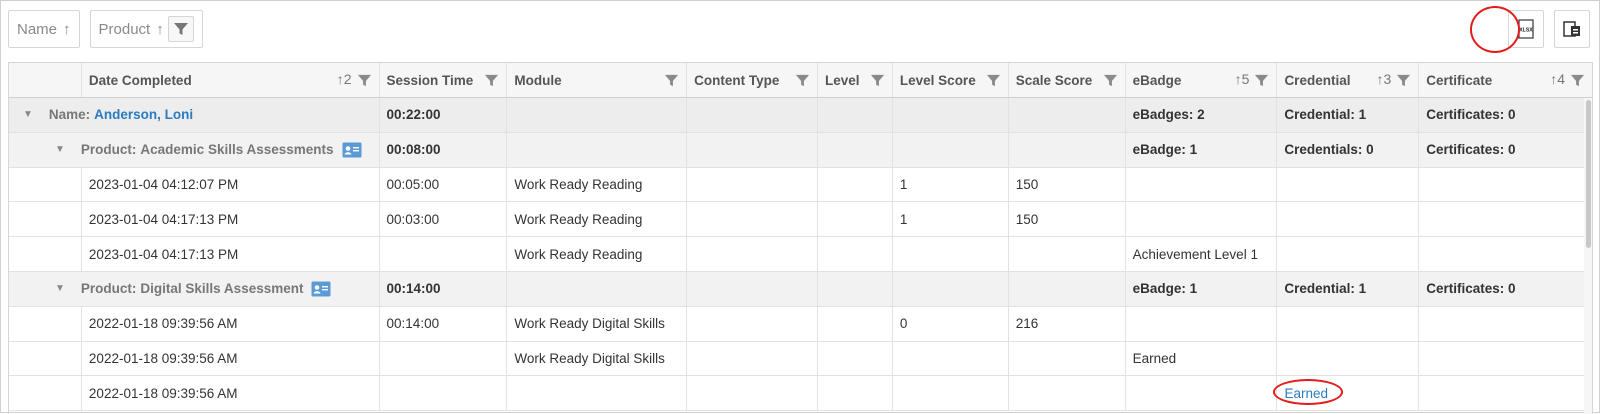  Describe the element at coordinates (1202, 80) in the screenshot. I see `column-header-ebadge: eBadge ↑5` at that location.